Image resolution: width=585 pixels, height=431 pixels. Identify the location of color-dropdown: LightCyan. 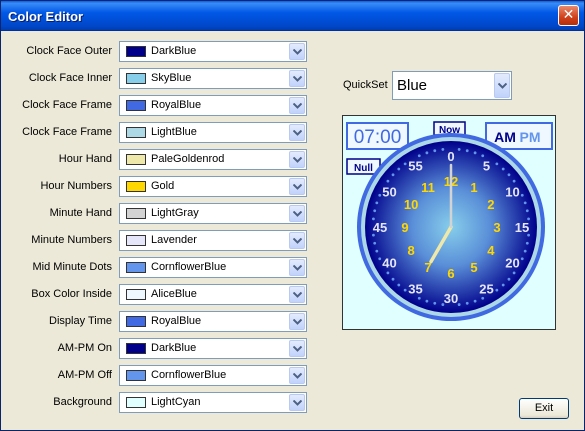
(213, 402).